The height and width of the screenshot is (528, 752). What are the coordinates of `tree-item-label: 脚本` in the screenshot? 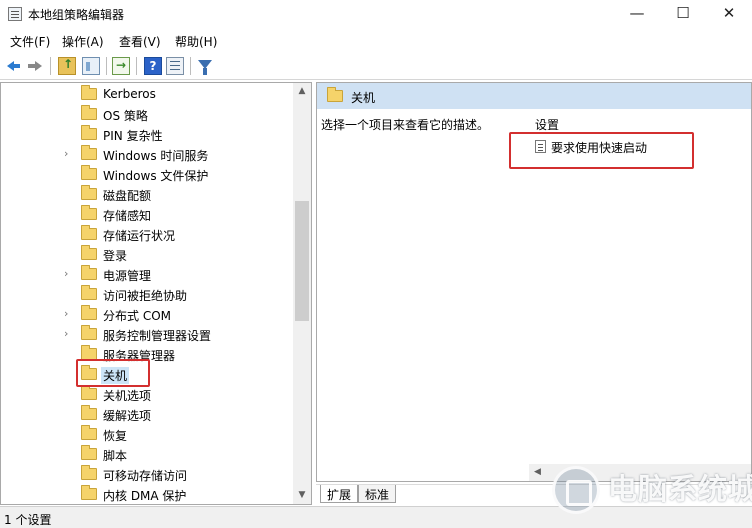 It's located at (115, 456).